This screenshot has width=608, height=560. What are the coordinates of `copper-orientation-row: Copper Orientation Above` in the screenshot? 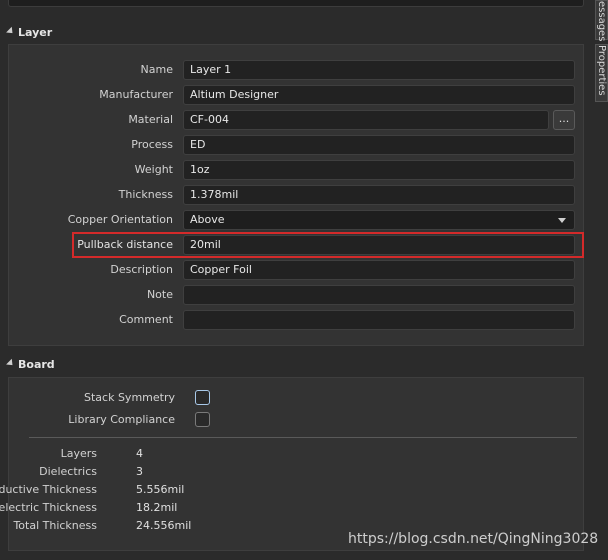 It's located at (296, 220).